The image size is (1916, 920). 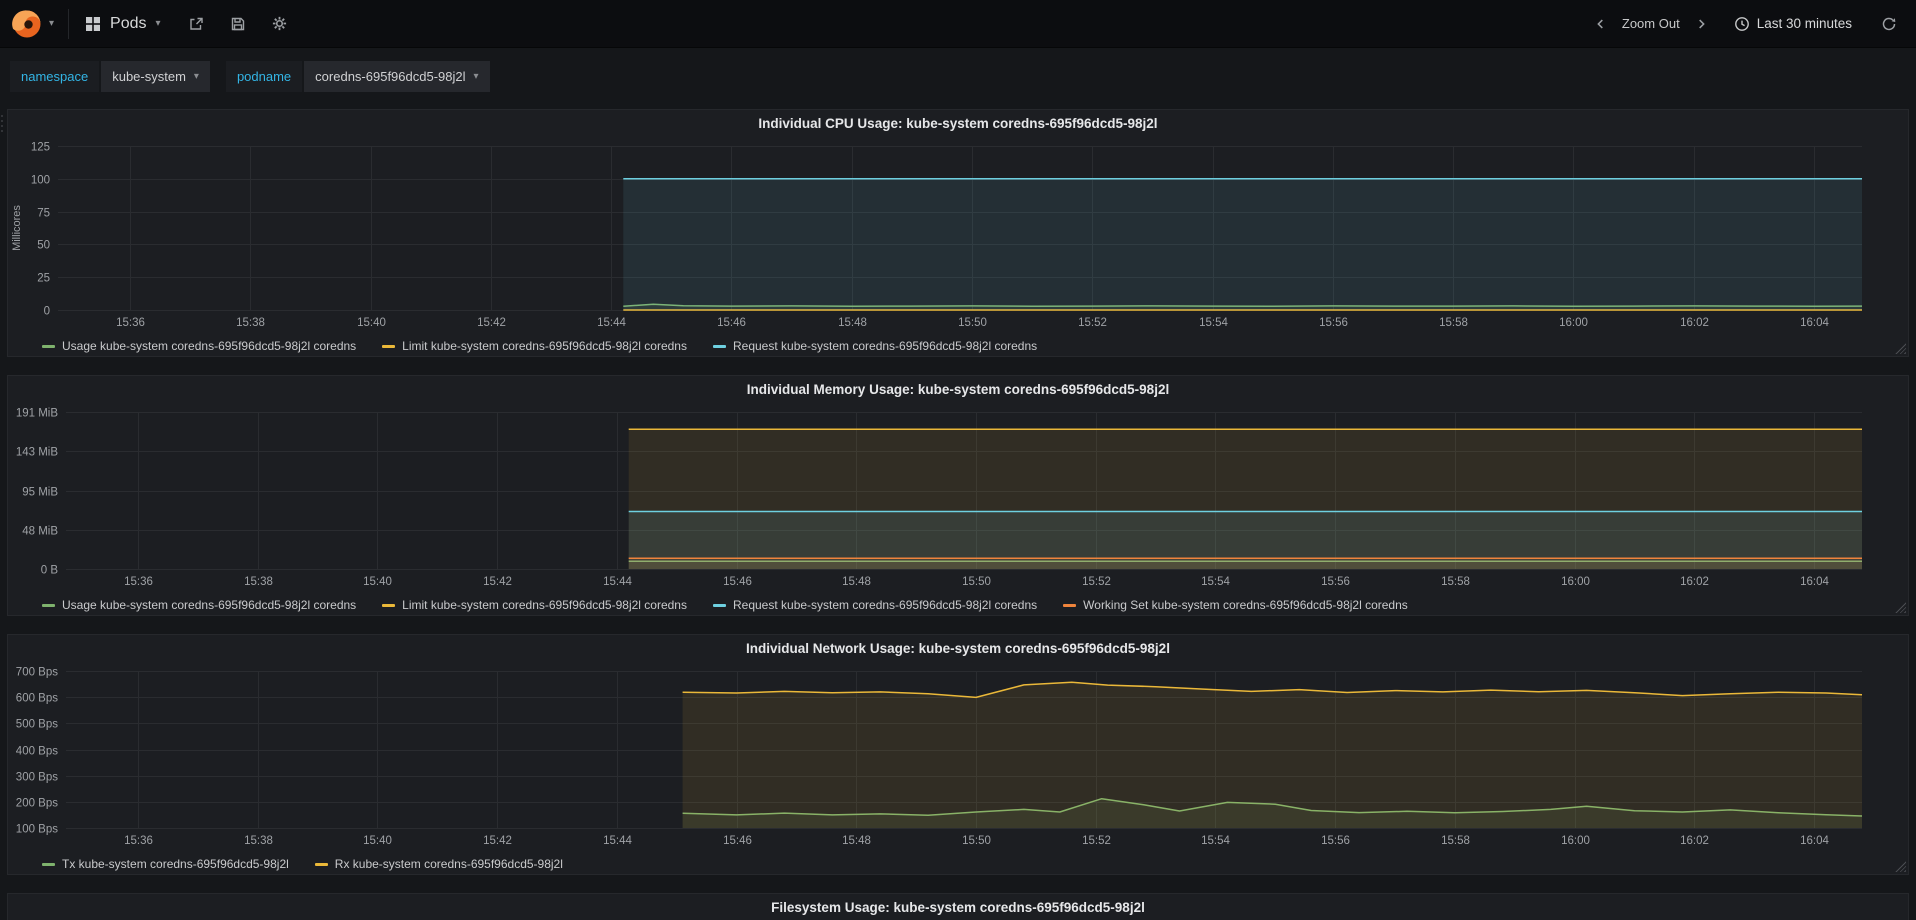 I want to click on svg-text: 75, so click(x=43, y=214).